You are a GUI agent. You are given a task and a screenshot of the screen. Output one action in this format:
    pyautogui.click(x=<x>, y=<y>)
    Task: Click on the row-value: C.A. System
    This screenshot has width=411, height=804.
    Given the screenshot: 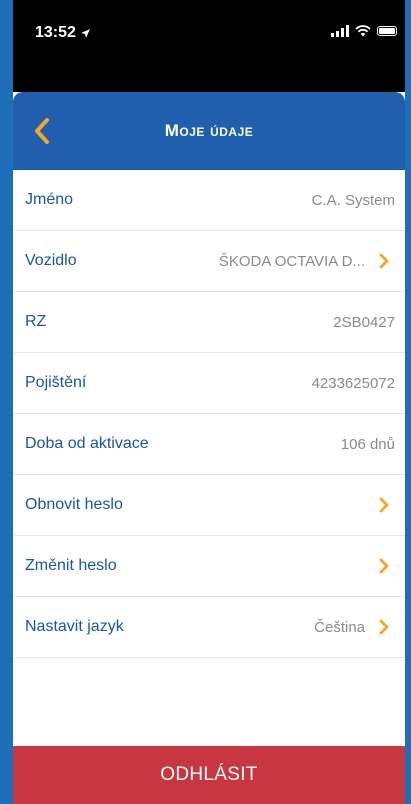 What is the action you would take?
    pyautogui.click(x=353, y=200)
    